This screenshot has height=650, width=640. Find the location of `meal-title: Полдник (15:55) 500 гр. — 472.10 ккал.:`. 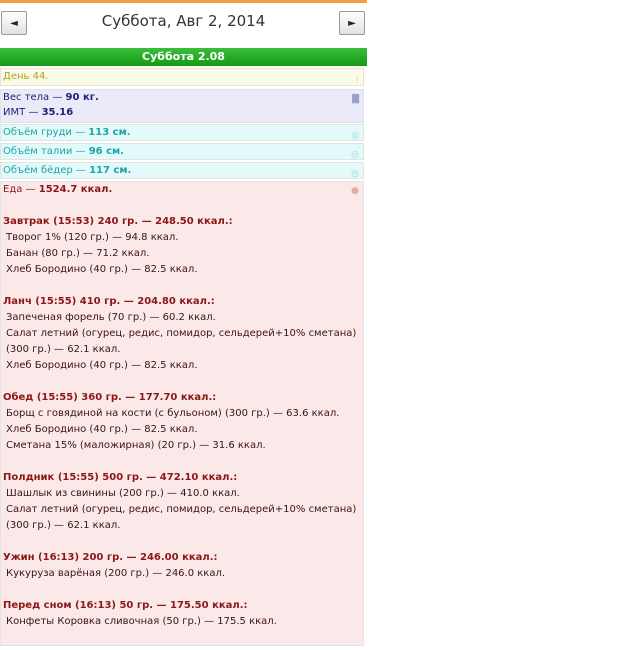

meal-title: Полдник (15:55) 500 гр. — 472.10 ккал.: is located at coordinates (120, 477).